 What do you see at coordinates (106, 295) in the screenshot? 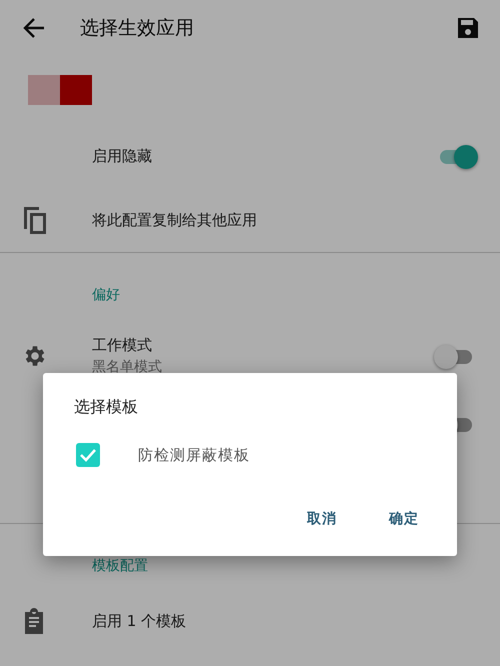
I see `section-header: 偏好` at bounding box center [106, 295].